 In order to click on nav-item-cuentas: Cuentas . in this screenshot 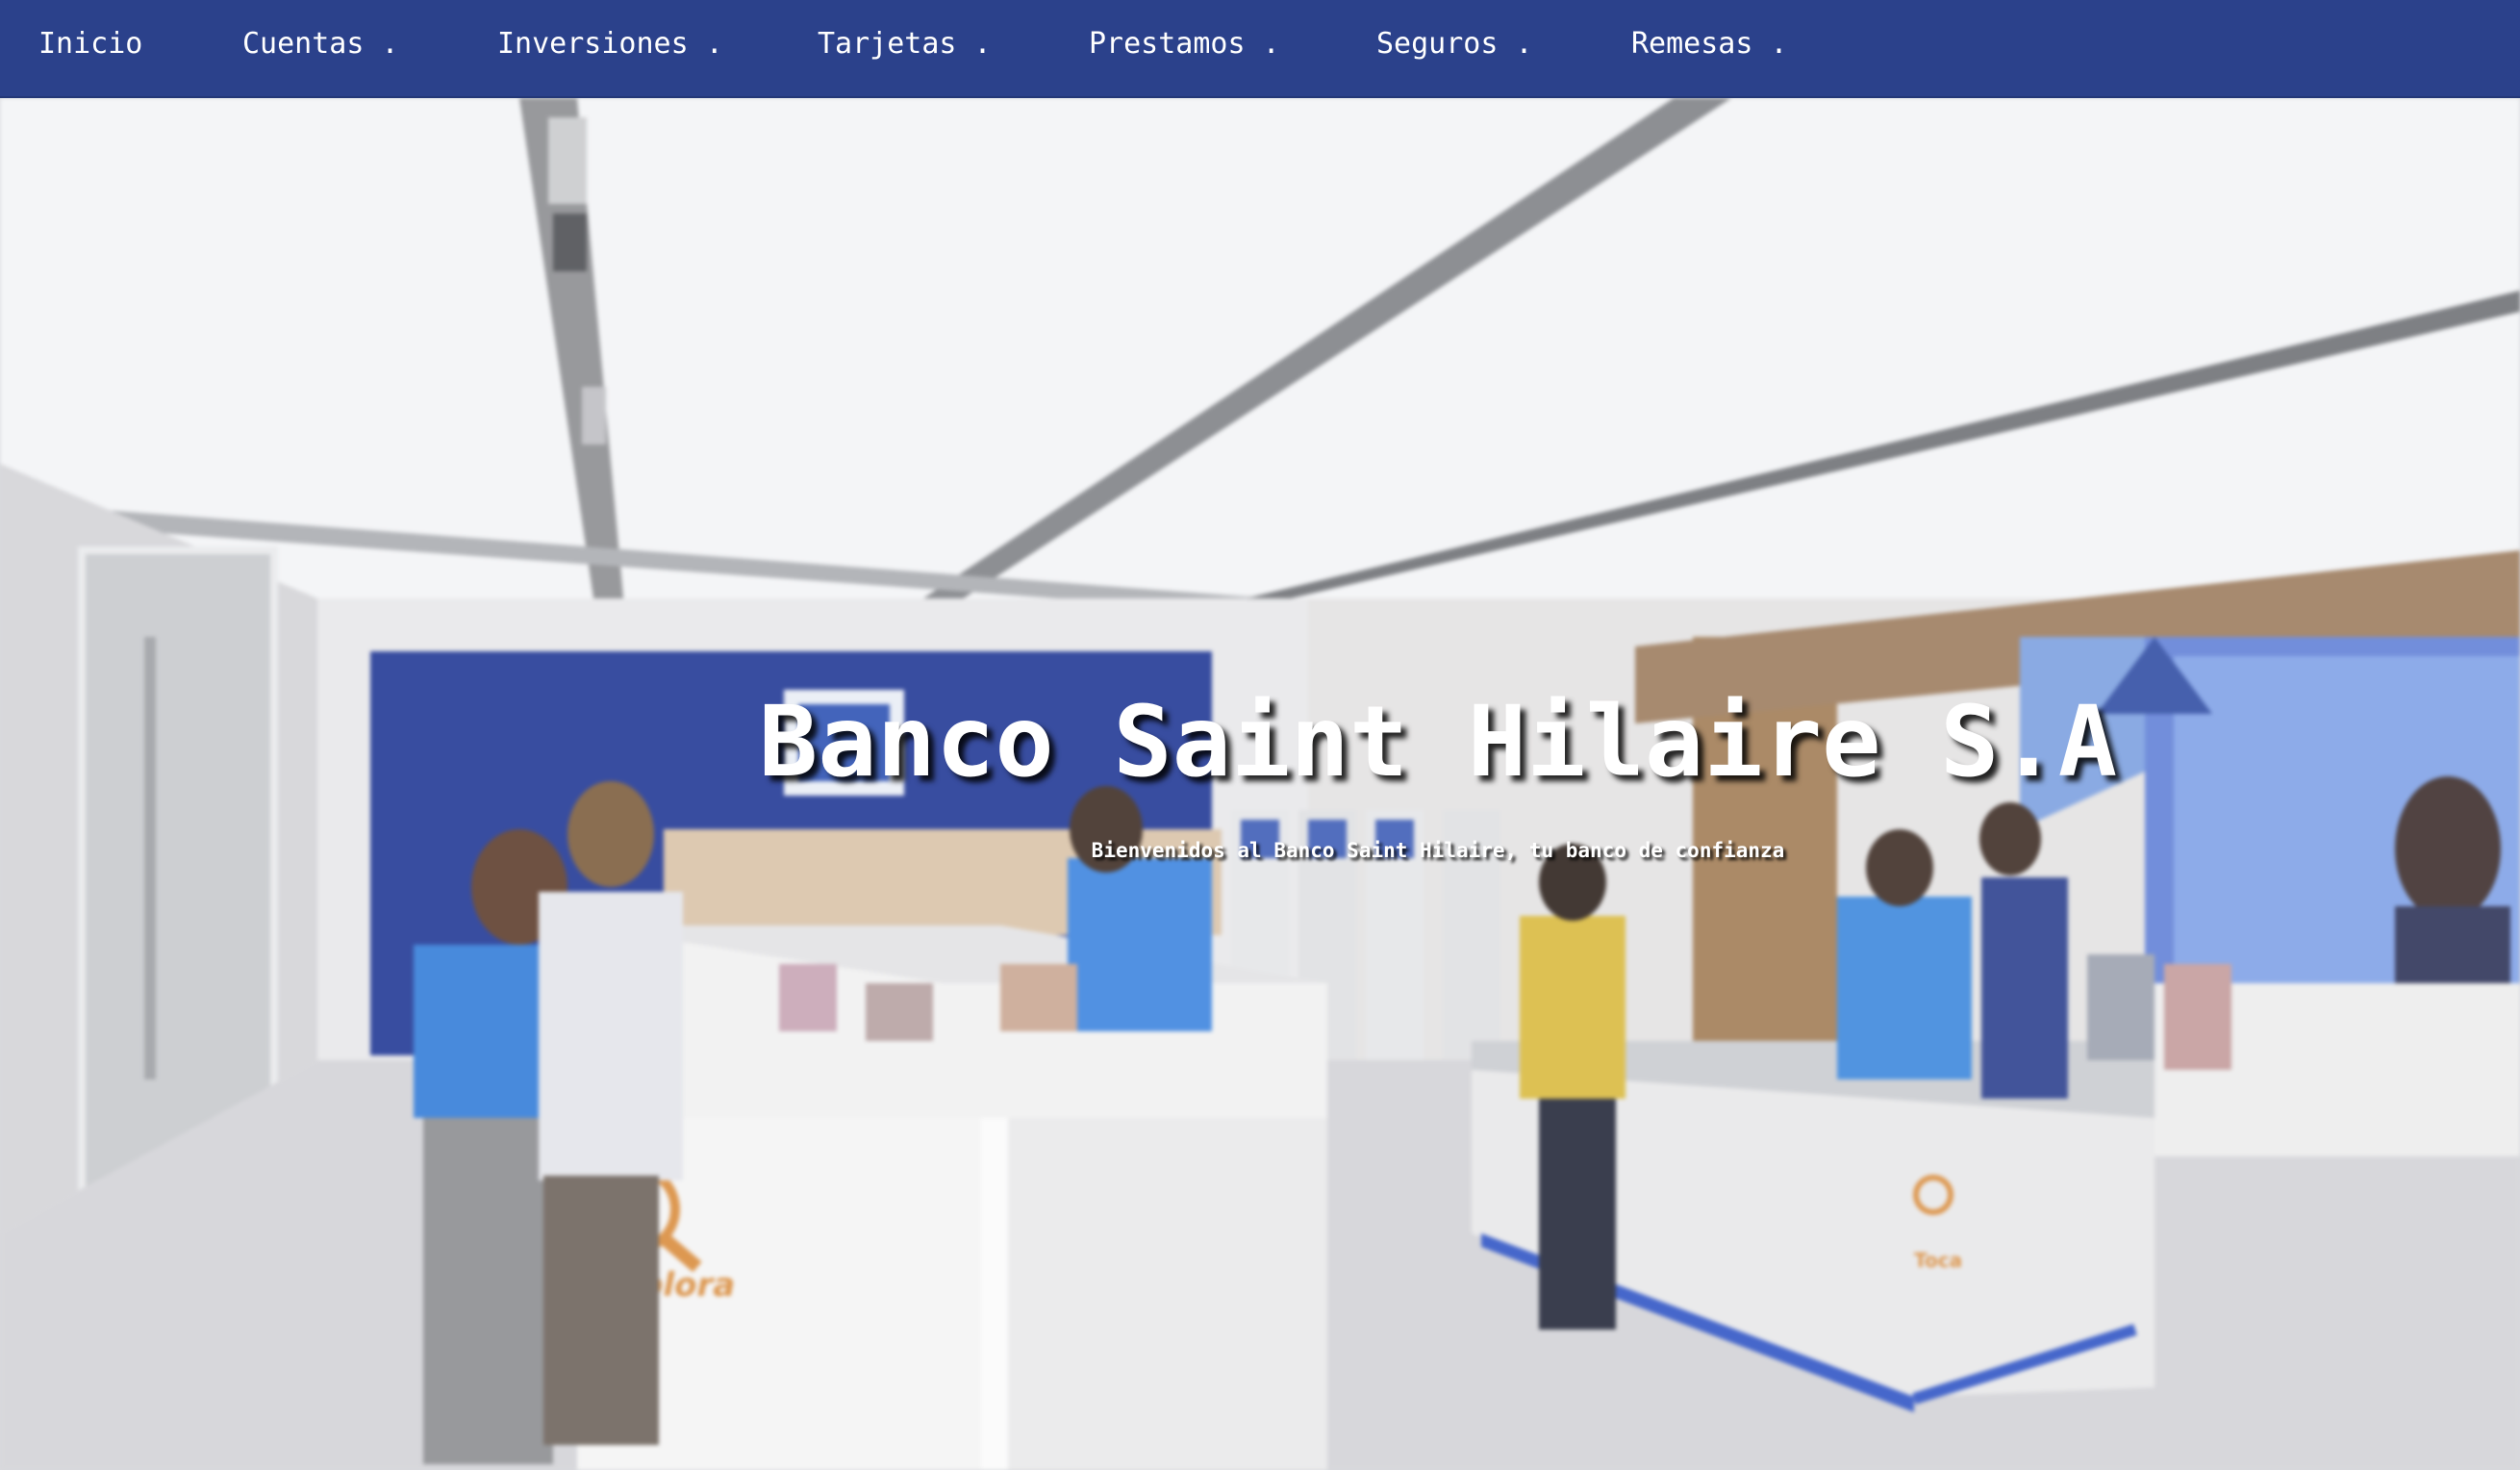, I will do `click(320, 44)`.